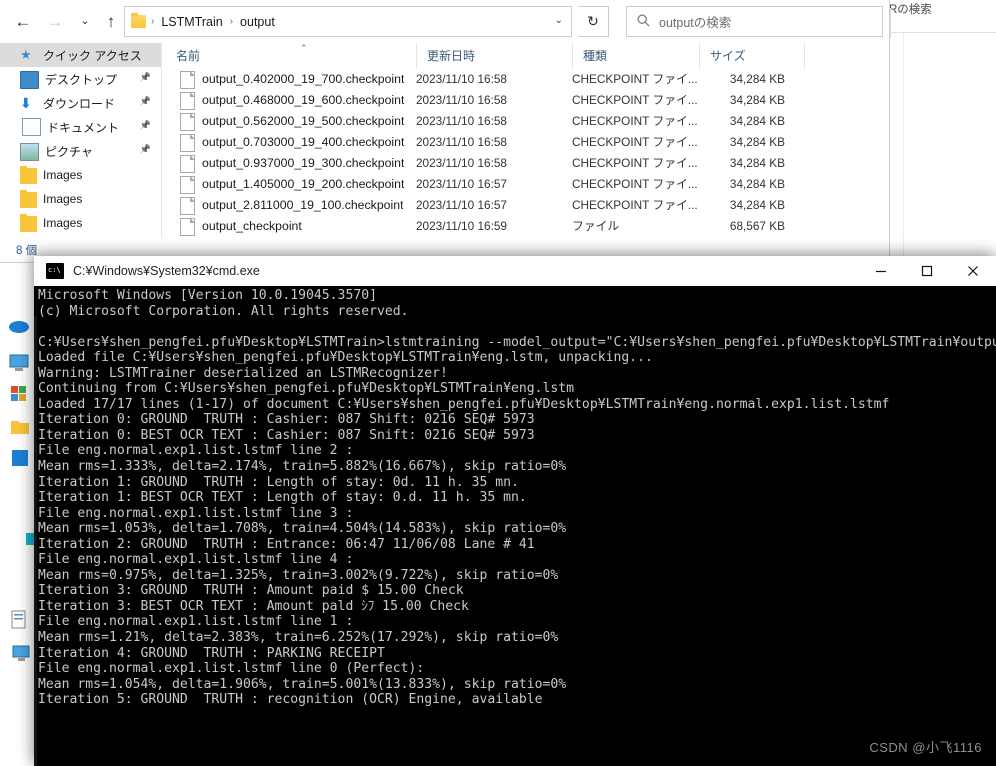  Describe the element at coordinates (644, 55) in the screenshot. I see `column-header-type: 種類` at that location.